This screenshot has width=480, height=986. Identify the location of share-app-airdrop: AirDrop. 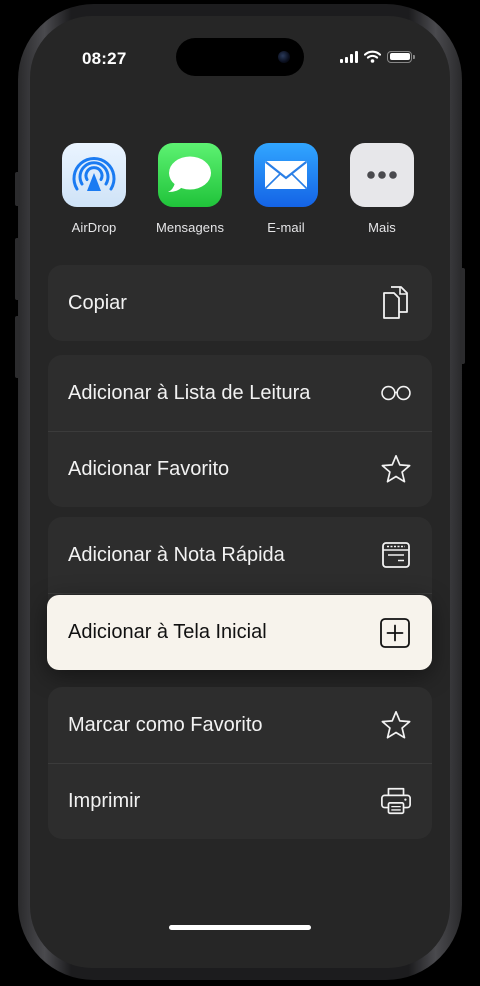
(94, 189).